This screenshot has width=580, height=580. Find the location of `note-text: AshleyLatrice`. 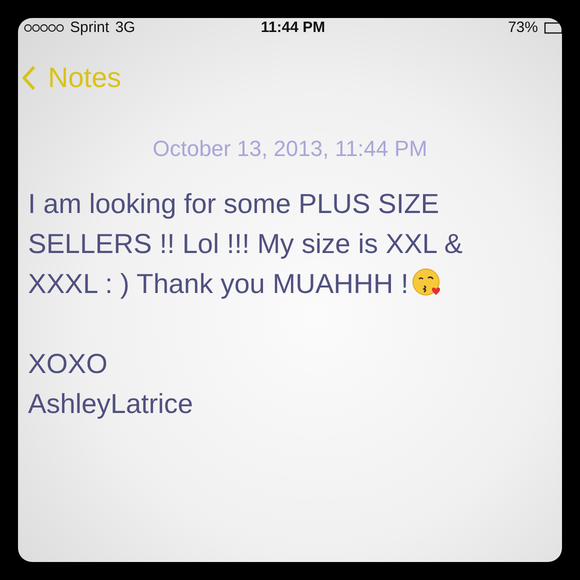

note-text: AshleyLatrice is located at coordinates (111, 404).